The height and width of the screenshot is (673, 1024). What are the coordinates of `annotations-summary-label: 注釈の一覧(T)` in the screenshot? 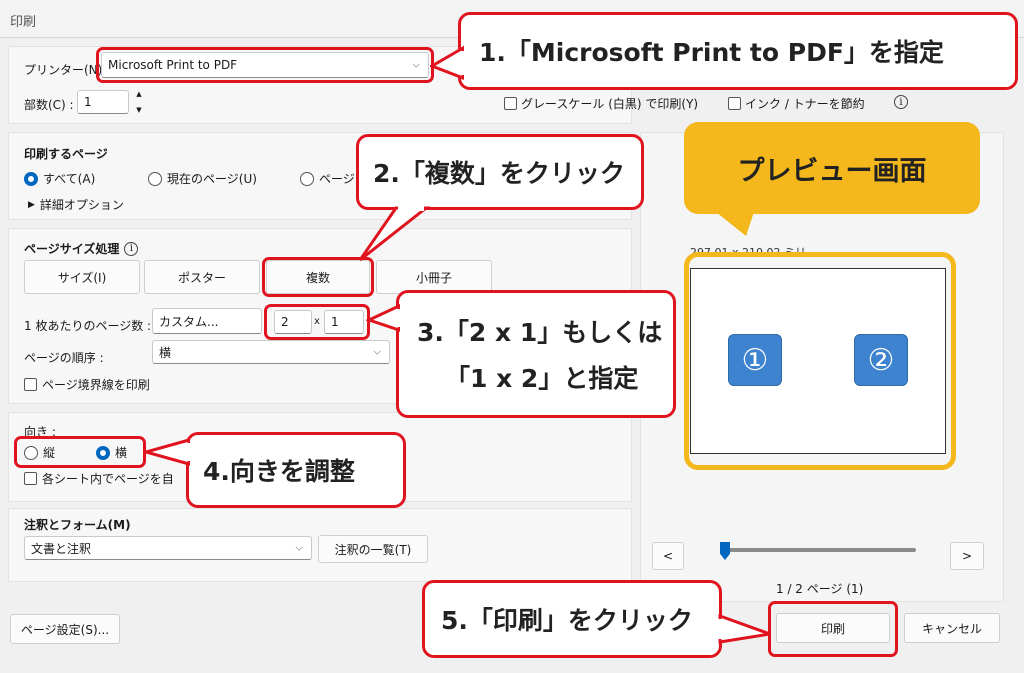 It's located at (373, 549).